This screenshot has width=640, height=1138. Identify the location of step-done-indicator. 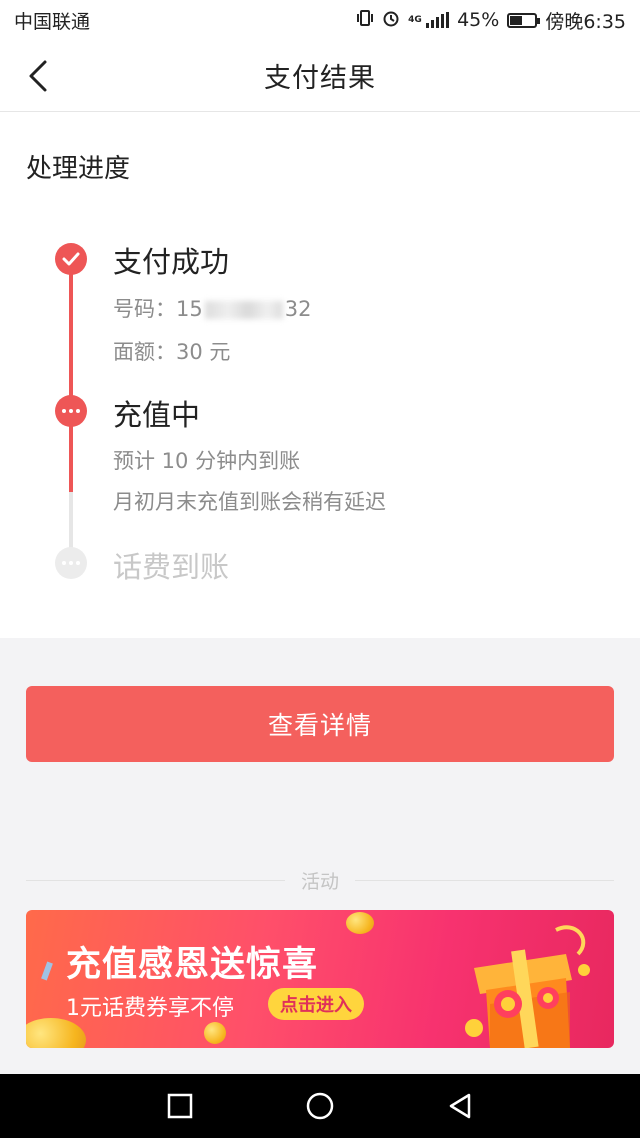
(71, 259).